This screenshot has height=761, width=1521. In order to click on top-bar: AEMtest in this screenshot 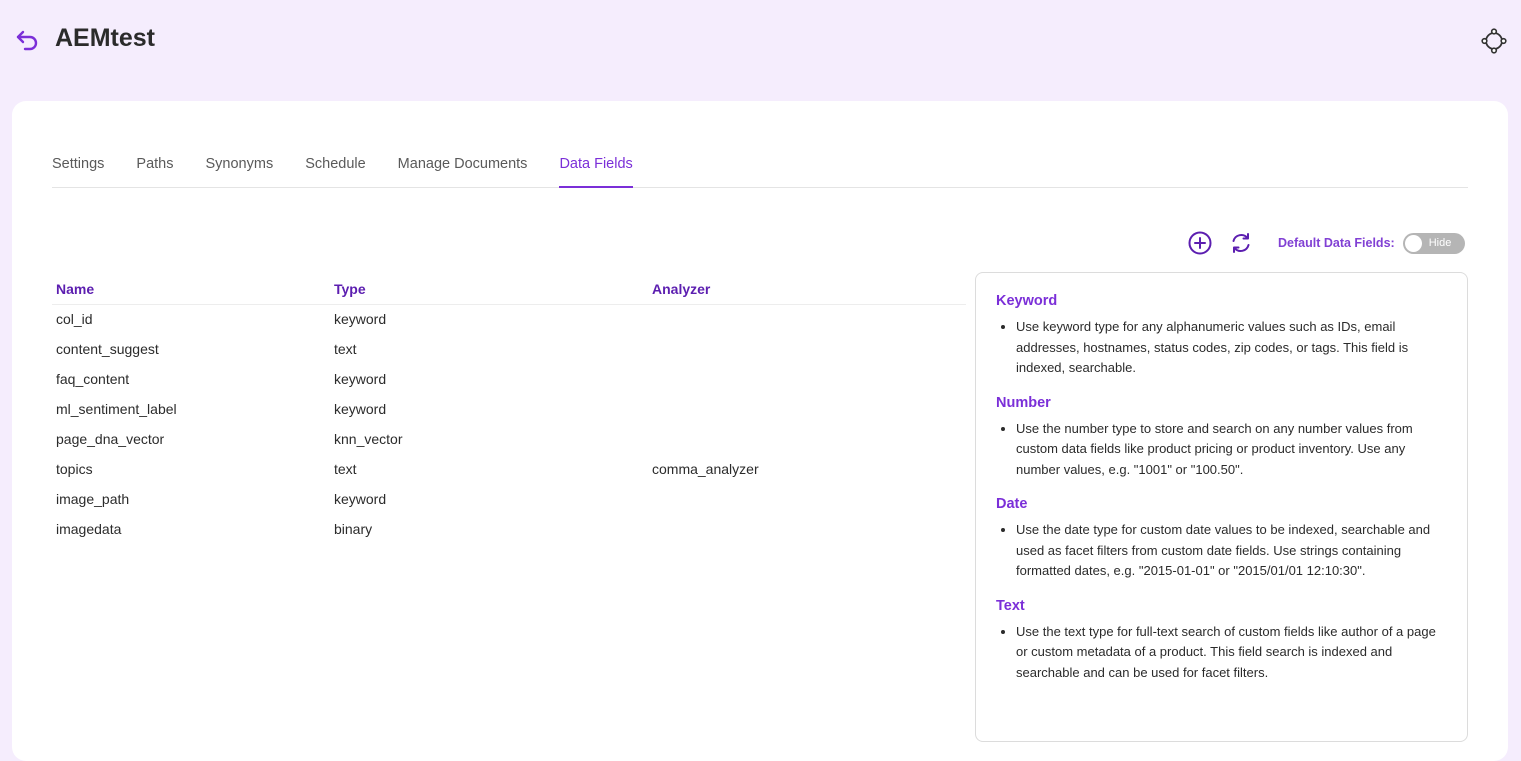, I will do `click(760, 40)`.